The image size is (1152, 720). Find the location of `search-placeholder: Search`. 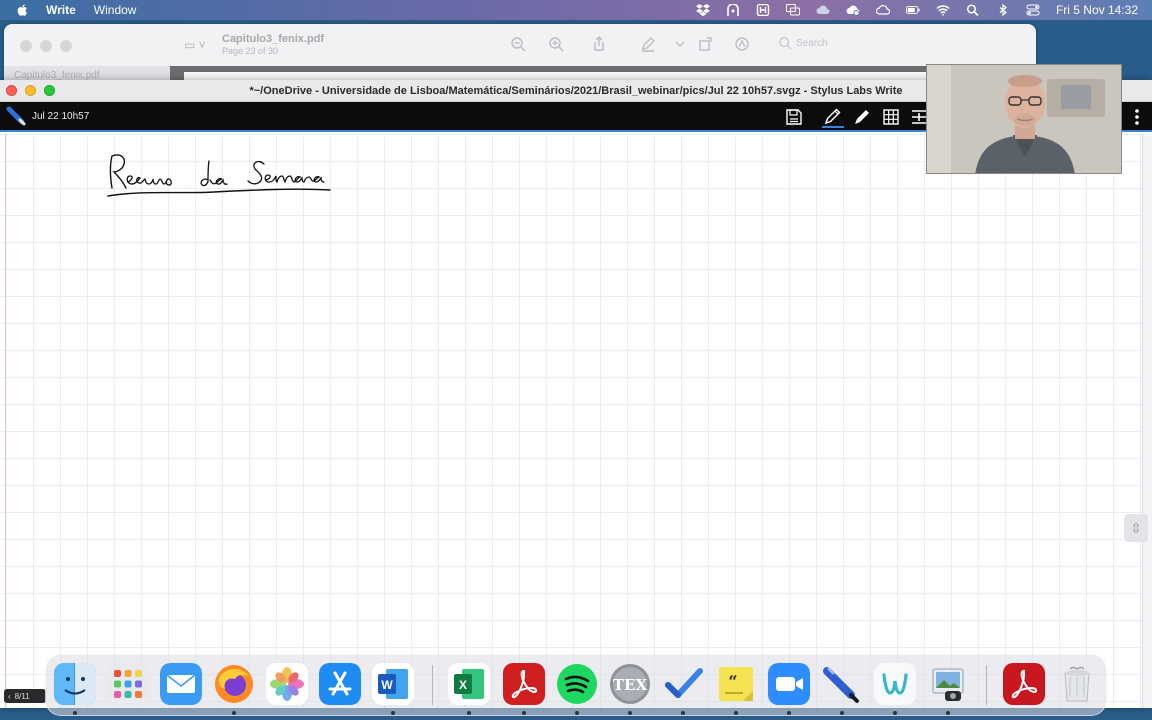

search-placeholder: Search is located at coordinates (812, 43).